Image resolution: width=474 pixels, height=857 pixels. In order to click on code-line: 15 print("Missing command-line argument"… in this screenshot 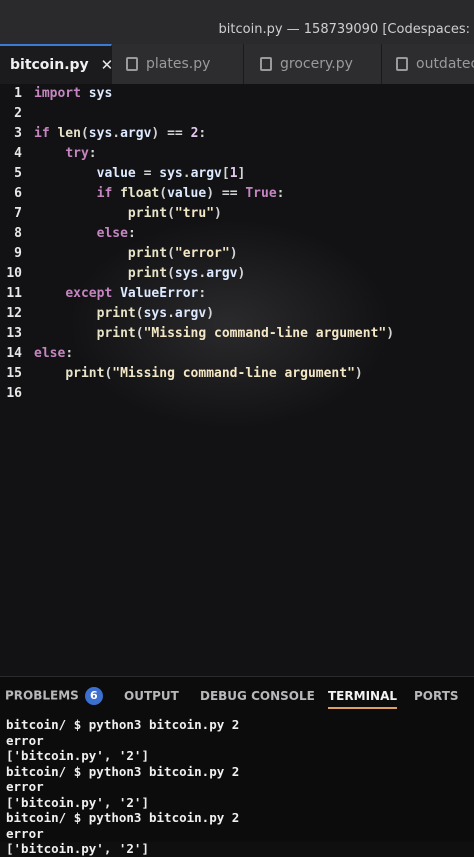, I will do `click(237, 374)`.